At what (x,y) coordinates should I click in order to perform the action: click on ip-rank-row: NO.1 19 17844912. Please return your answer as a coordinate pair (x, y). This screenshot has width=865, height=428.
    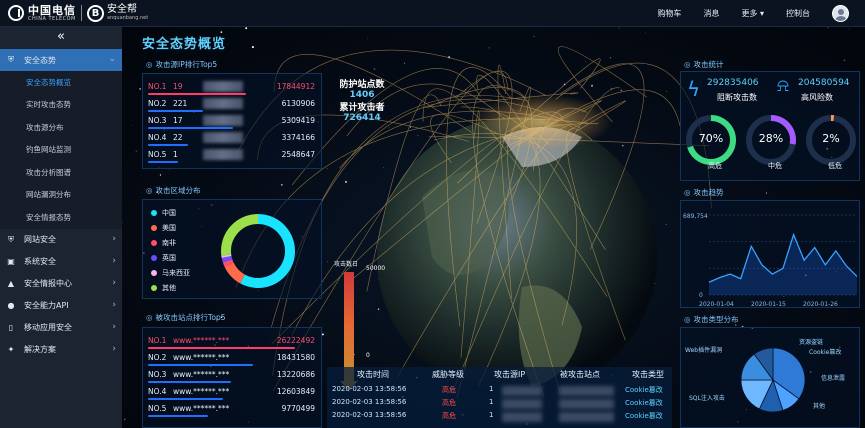
    Looking at the image, I should click on (231, 88).